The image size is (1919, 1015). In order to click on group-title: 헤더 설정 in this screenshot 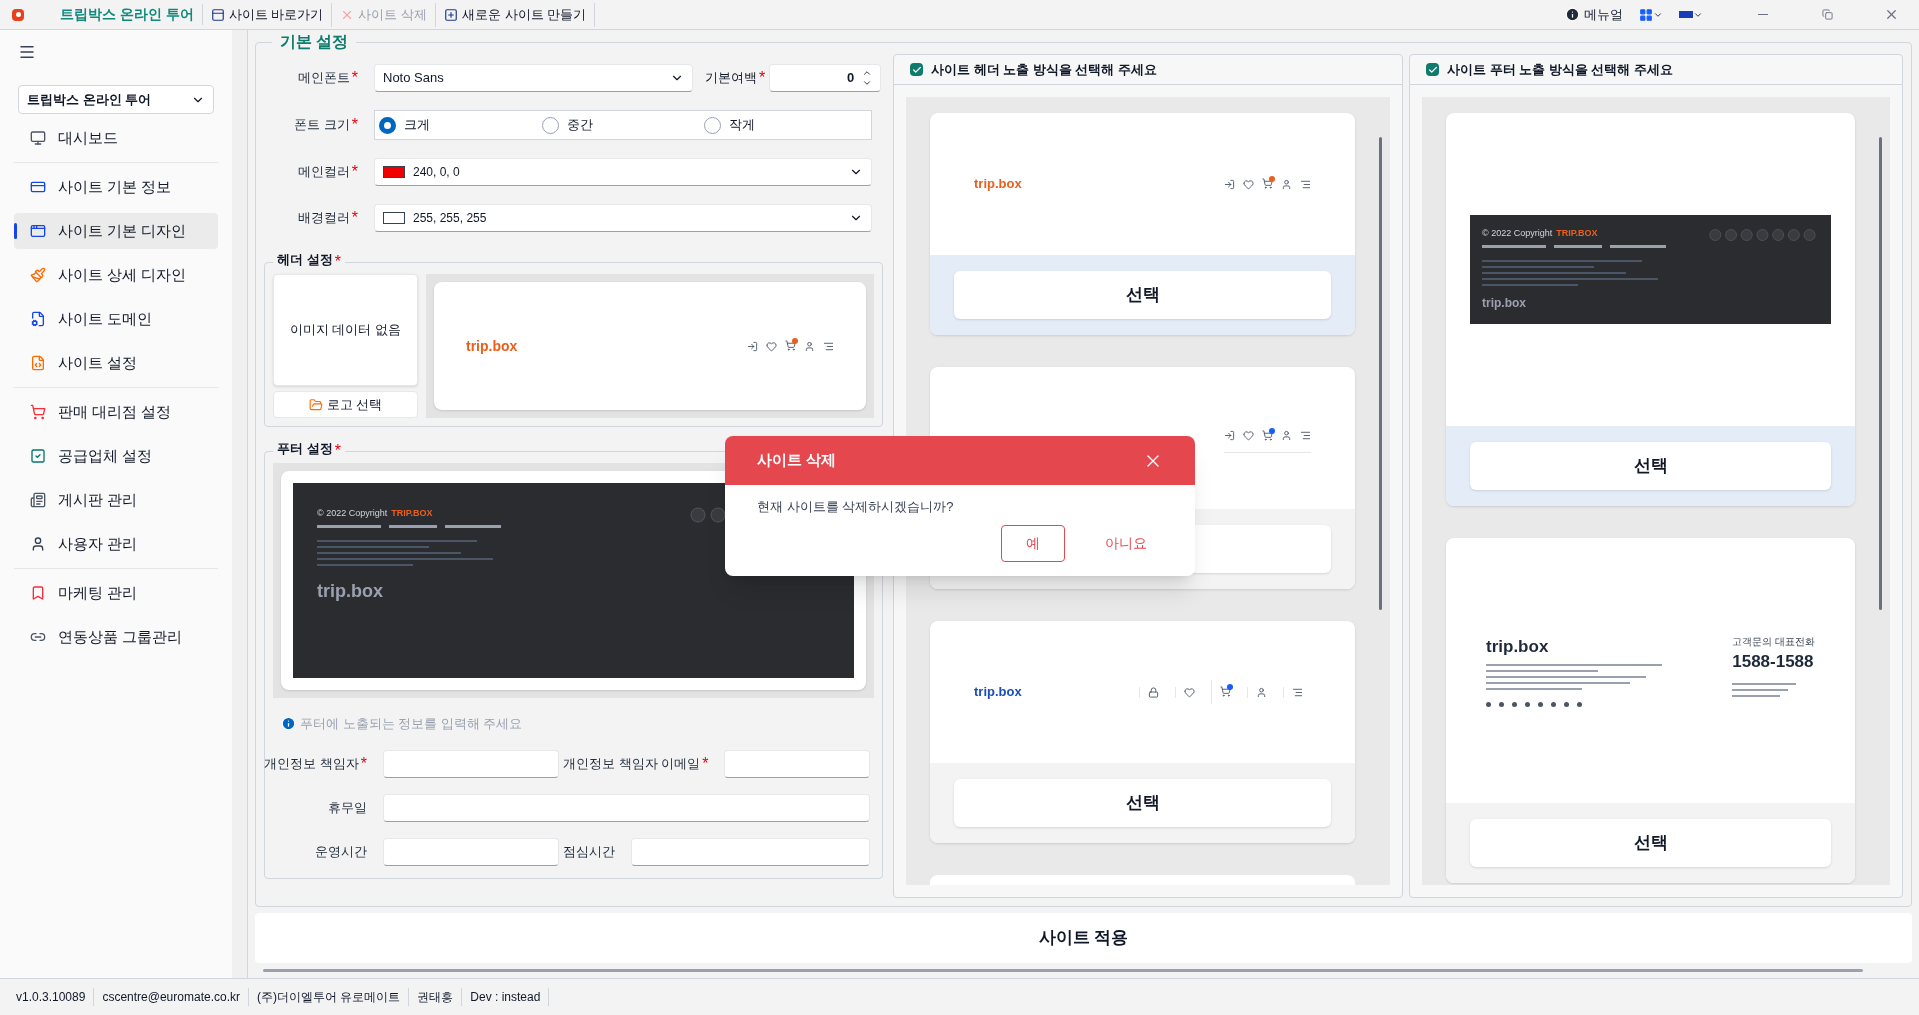, I will do `click(305, 260)`.